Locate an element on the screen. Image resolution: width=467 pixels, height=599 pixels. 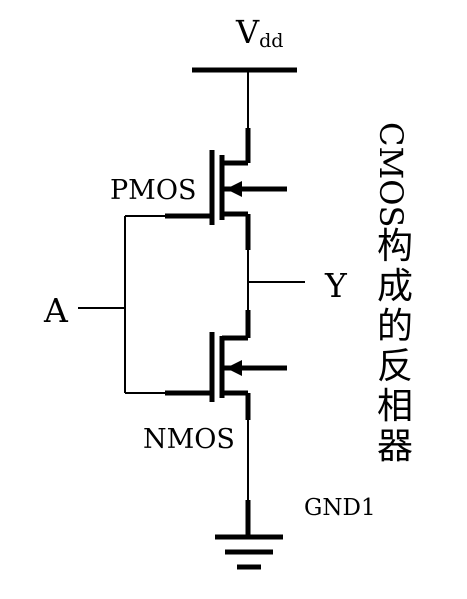
caption-char: 成 is located at coordinates (395, 286).